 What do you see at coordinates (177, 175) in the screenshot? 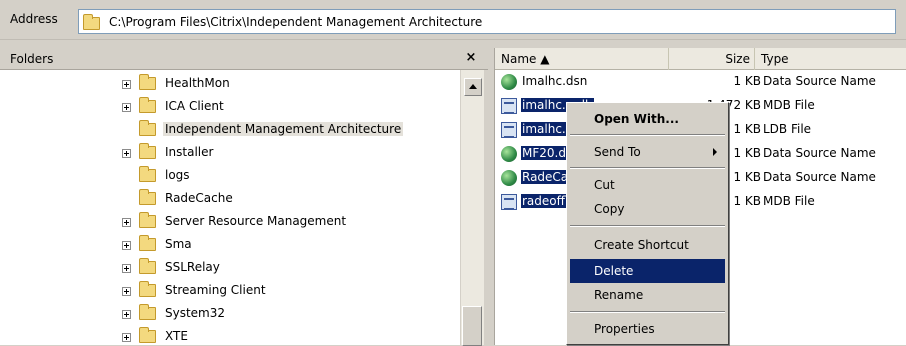
I see `tree-item-label: logs` at bounding box center [177, 175].